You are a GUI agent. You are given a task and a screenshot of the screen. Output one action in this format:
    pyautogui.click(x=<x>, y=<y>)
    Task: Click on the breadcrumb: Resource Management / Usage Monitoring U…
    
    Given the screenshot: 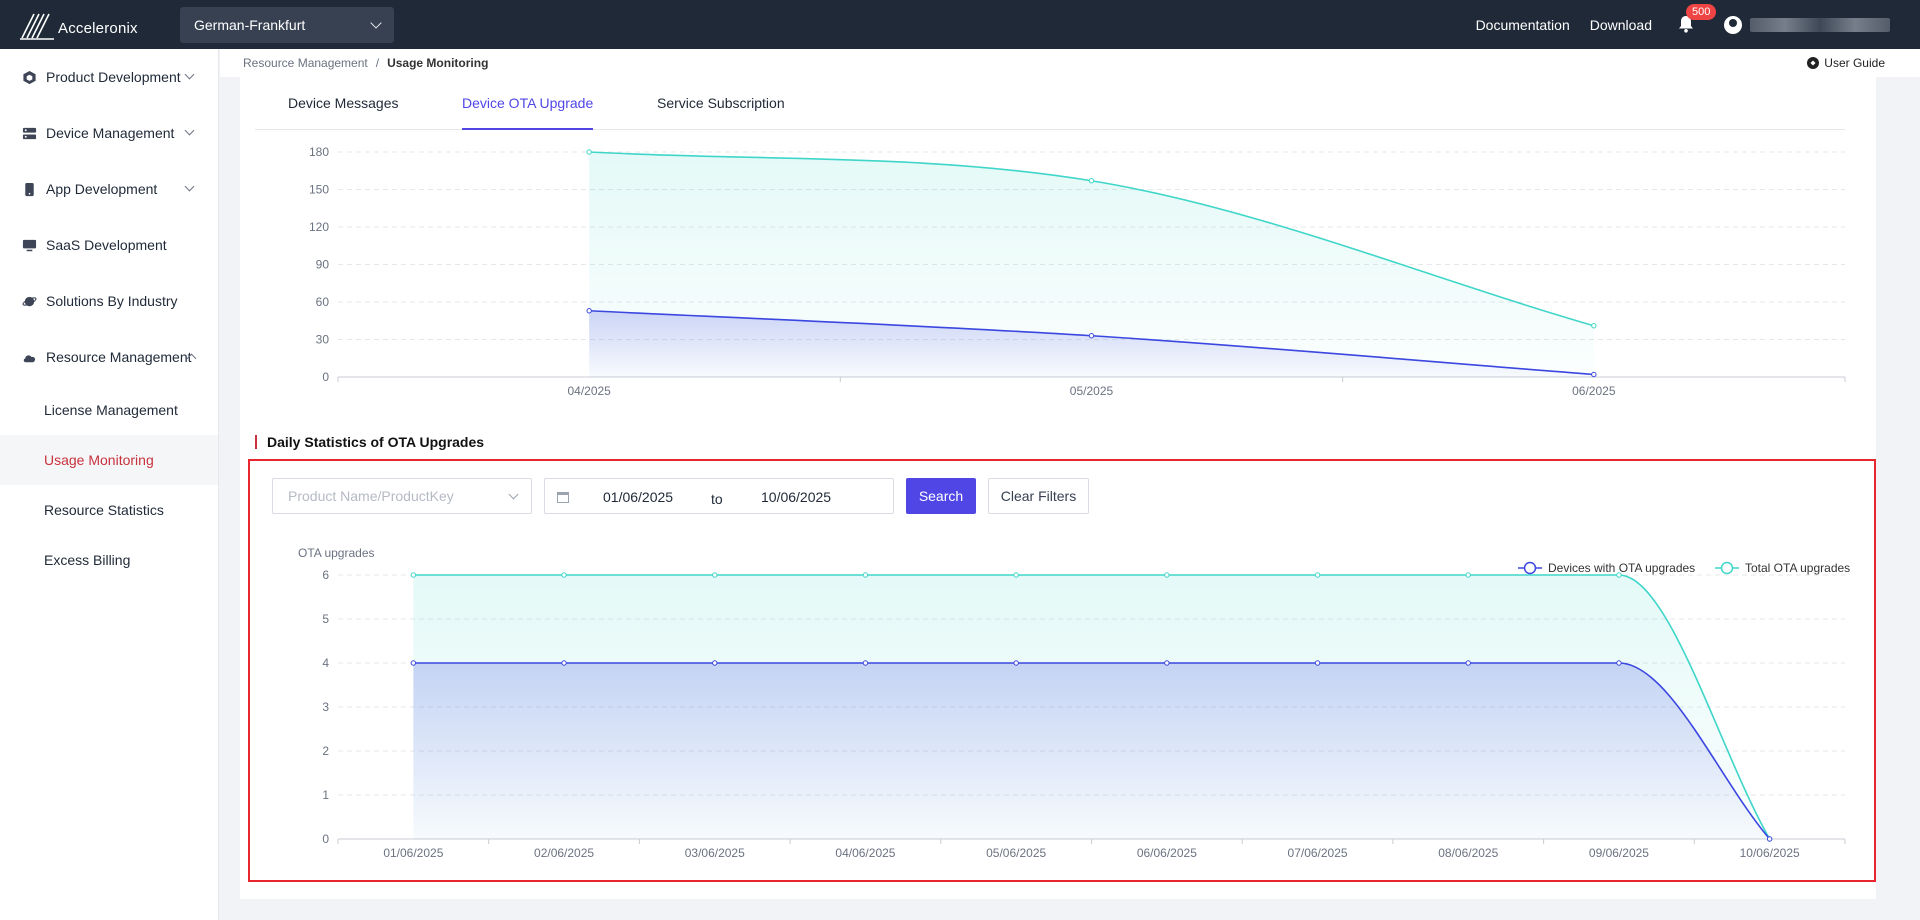 What is the action you would take?
    pyautogui.click(x=1070, y=63)
    